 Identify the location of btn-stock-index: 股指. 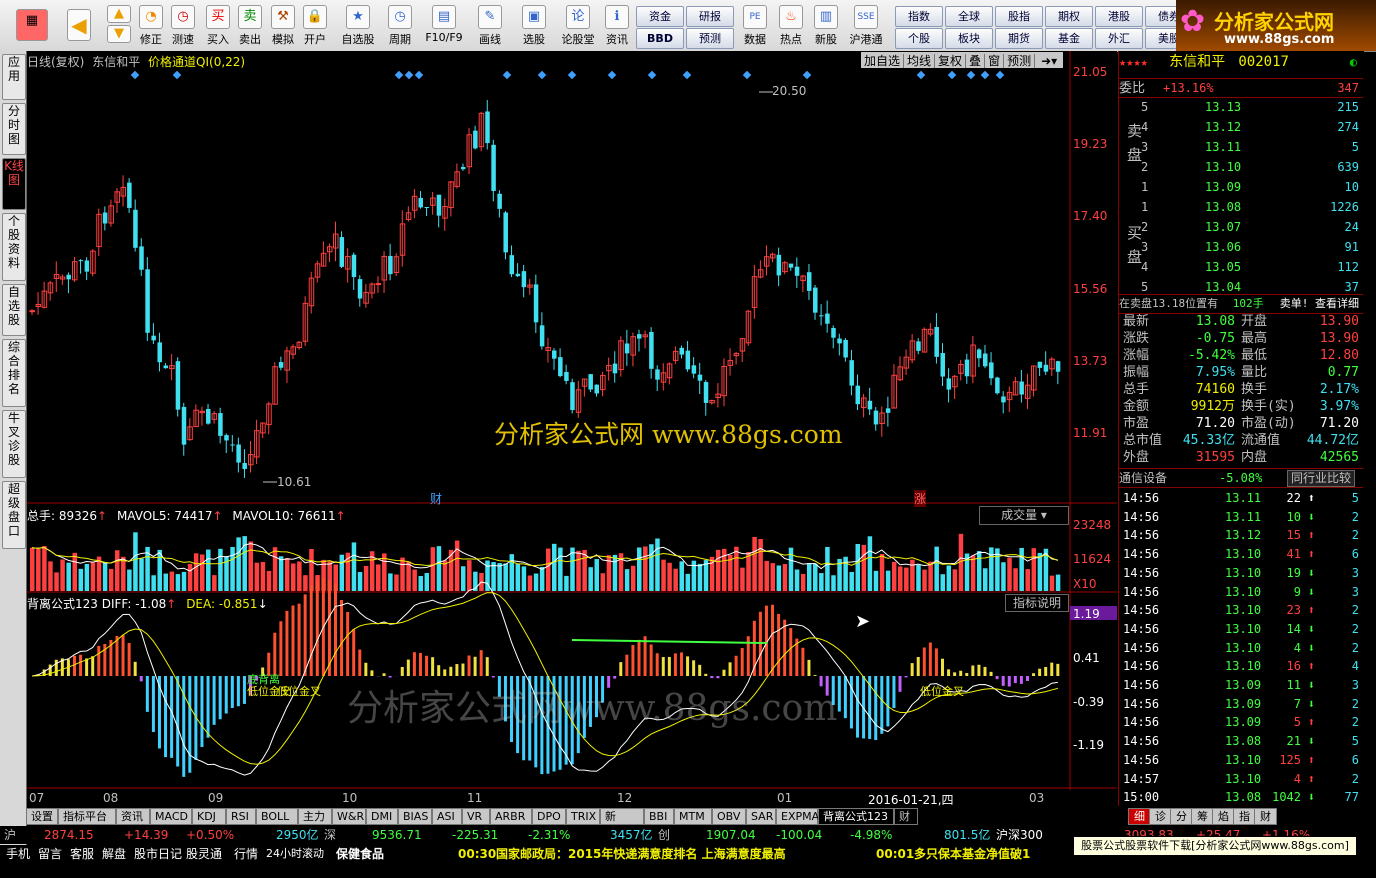
(1019, 16).